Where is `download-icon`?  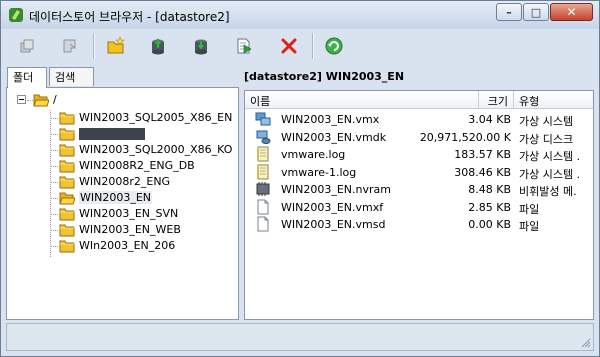
download-icon is located at coordinates (69, 46).